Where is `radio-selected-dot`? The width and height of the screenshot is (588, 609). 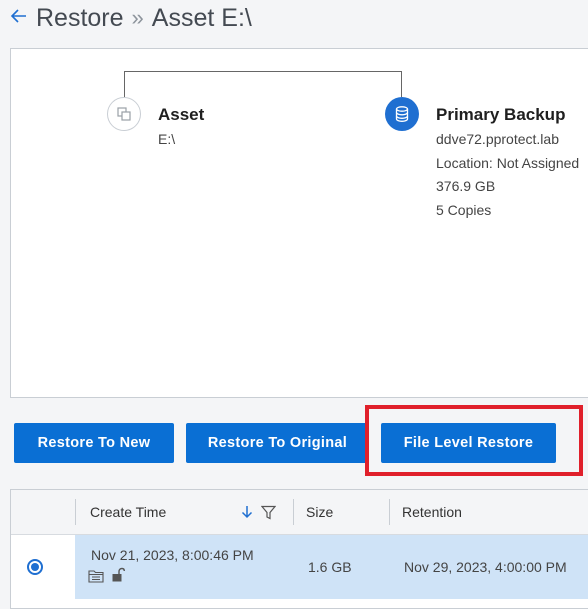 radio-selected-dot is located at coordinates (35, 567).